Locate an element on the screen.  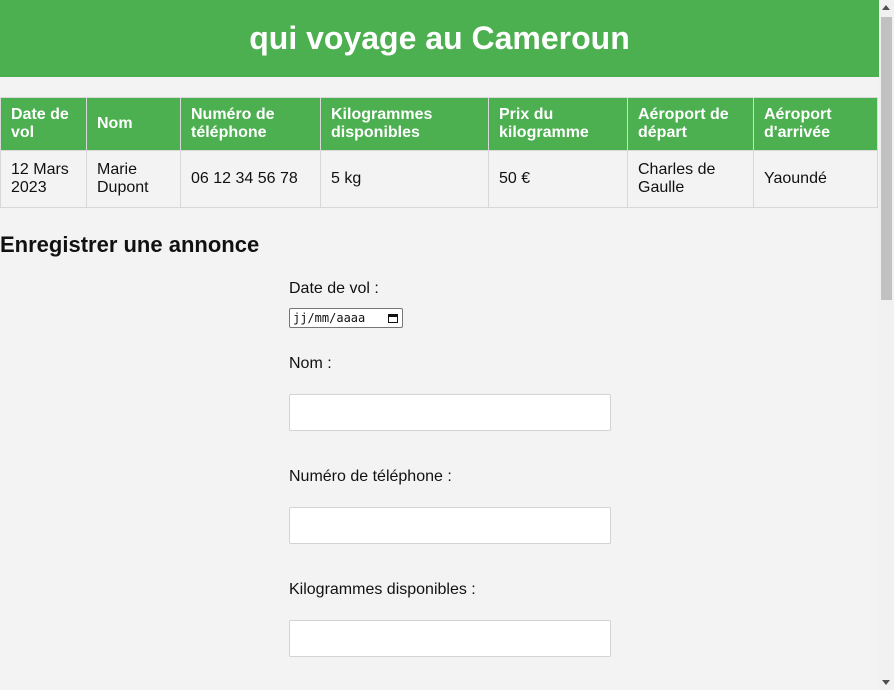
name-input is located at coordinates (450, 412).